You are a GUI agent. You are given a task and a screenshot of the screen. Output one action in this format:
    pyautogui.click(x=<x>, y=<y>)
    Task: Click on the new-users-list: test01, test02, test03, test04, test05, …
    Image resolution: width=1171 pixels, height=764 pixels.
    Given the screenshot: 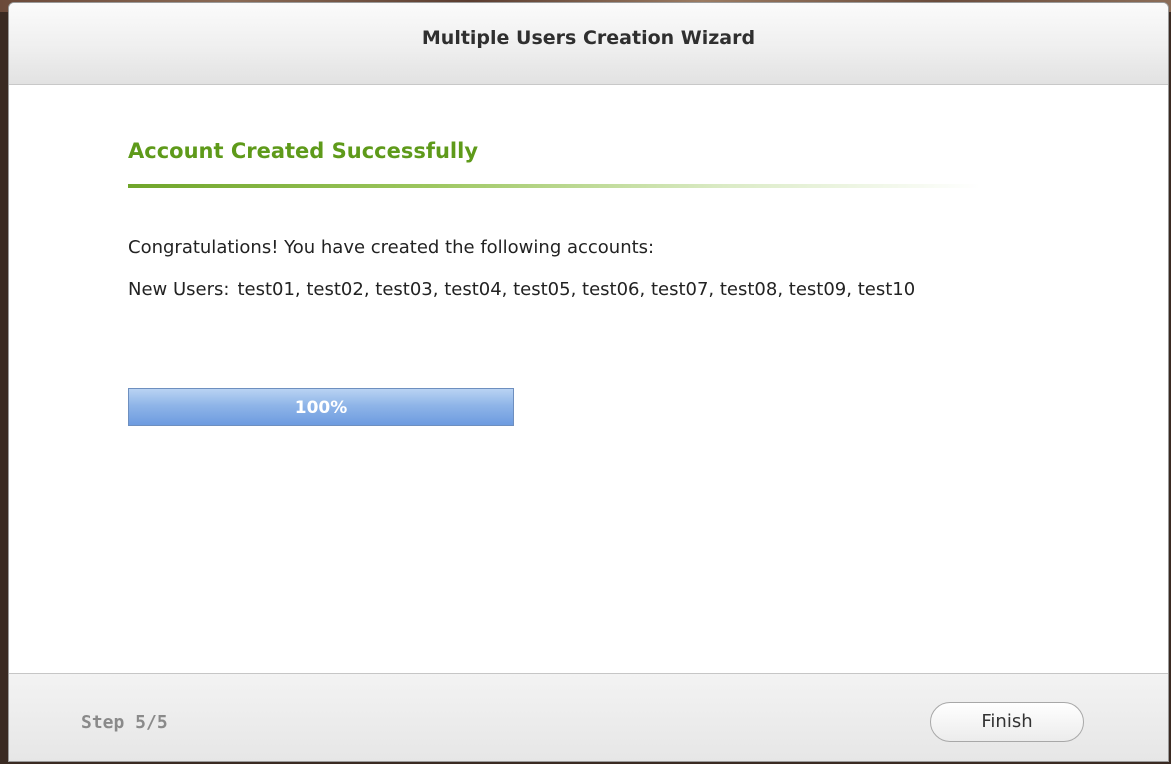 What is the action you would take?
    pyautogui.click(x=576, y=289)
    